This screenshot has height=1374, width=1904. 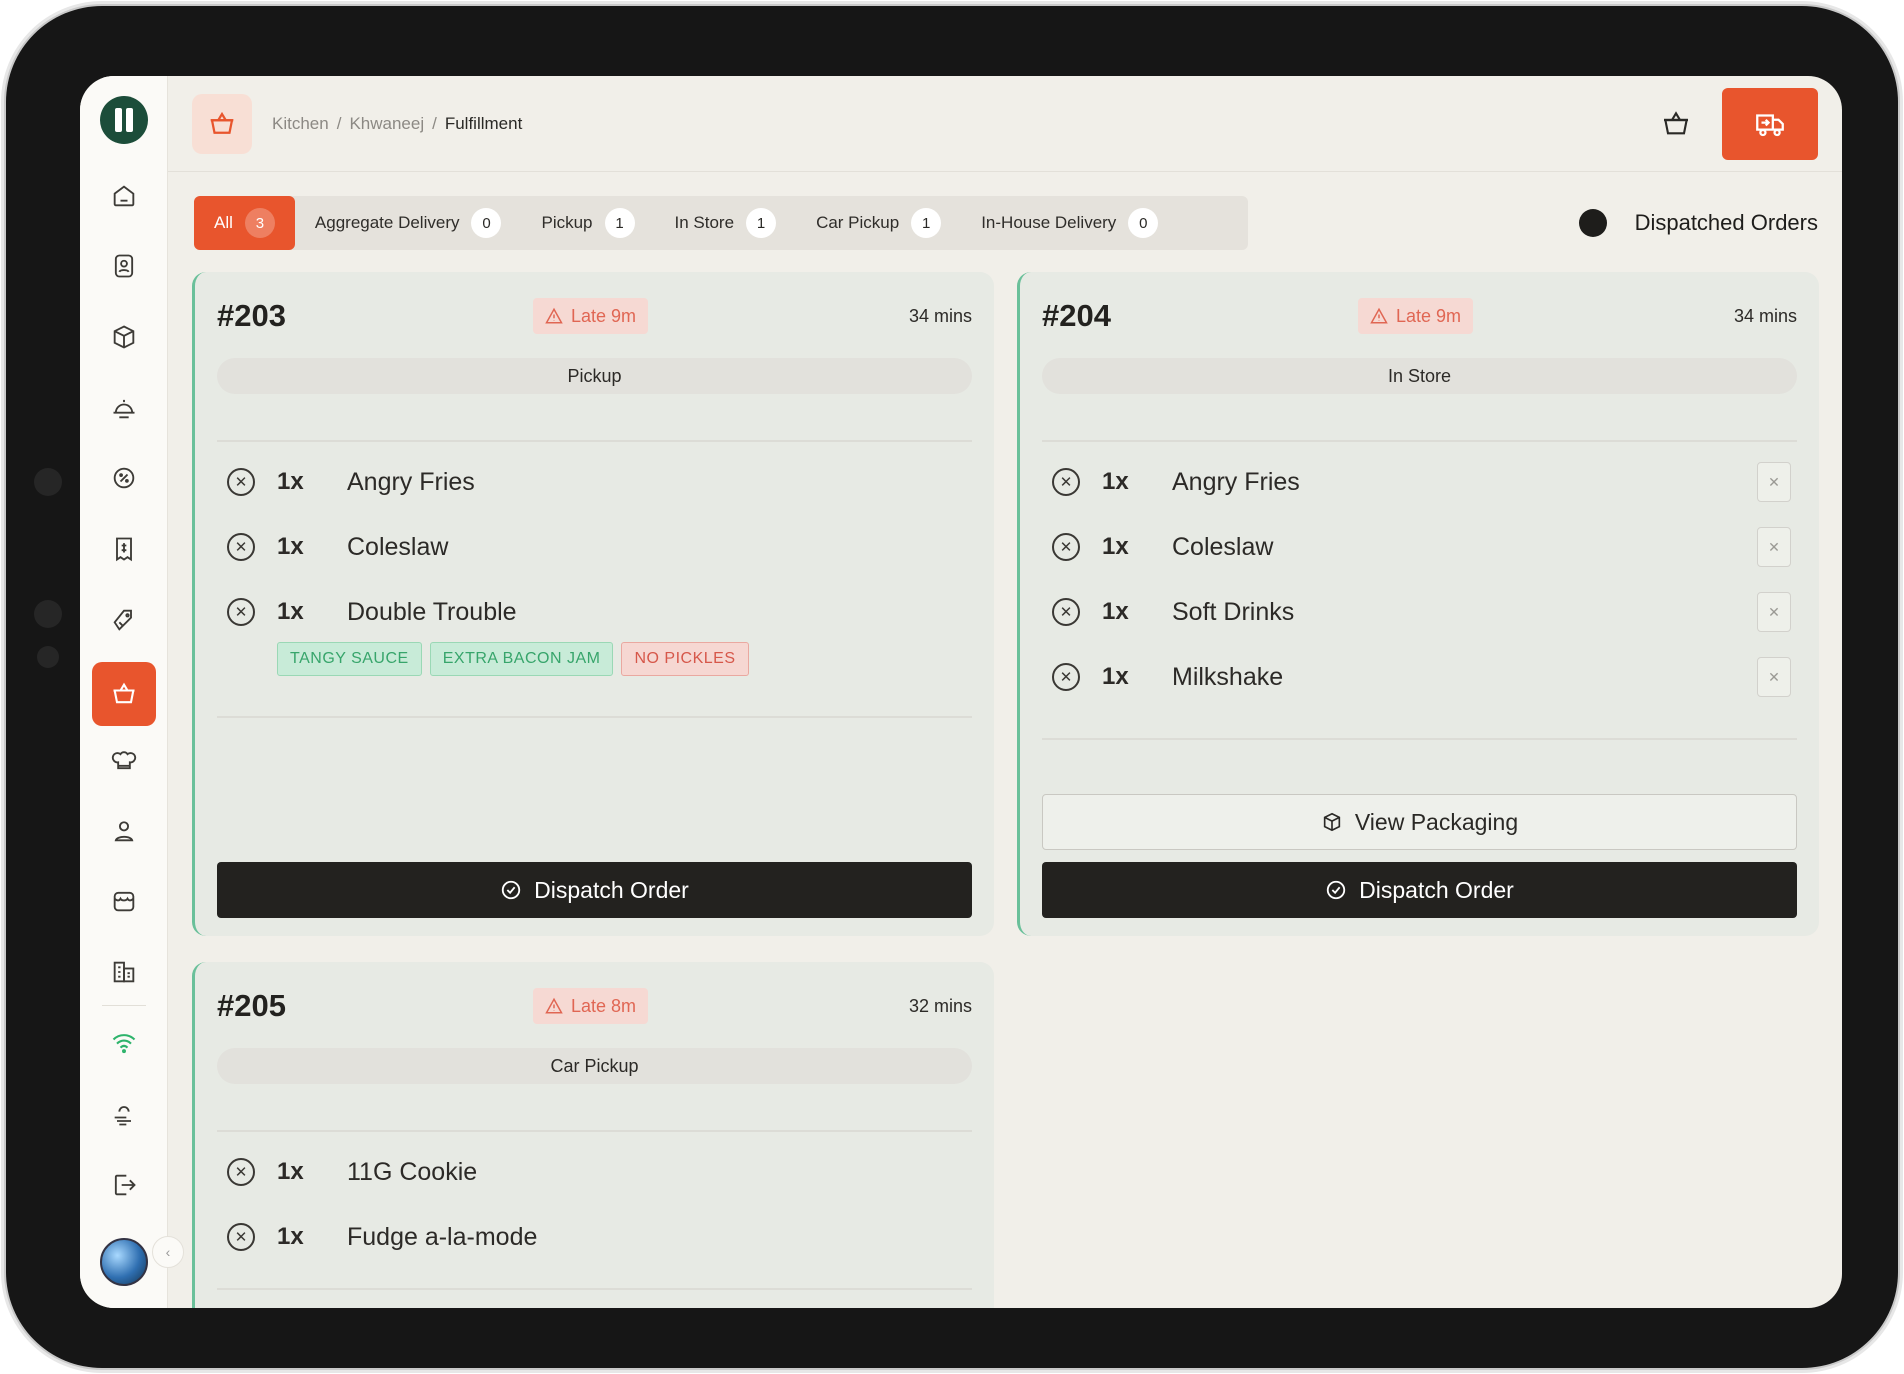 What do you see at coordinates (412, 1171) in the screenshot?
I see `item-name: 11G Cookie` at bounding box center [412, 1171].